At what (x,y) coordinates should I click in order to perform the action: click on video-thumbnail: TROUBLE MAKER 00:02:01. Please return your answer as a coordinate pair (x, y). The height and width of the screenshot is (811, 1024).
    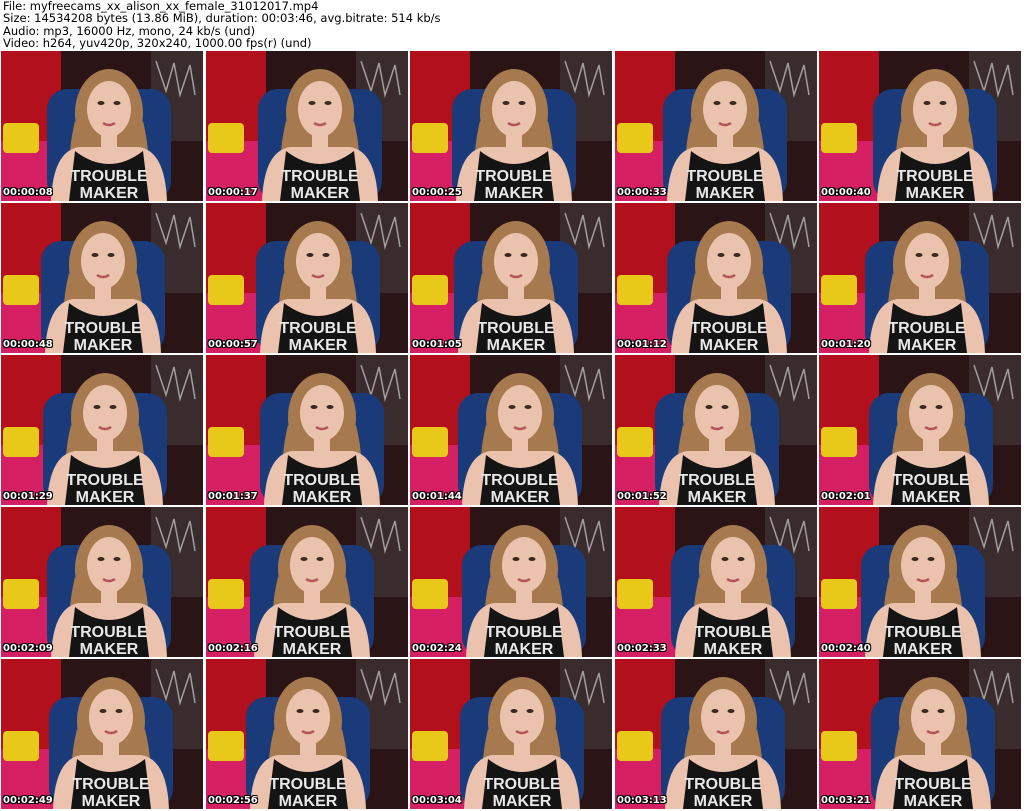
    Looking at the image, I should click on (920, 430).